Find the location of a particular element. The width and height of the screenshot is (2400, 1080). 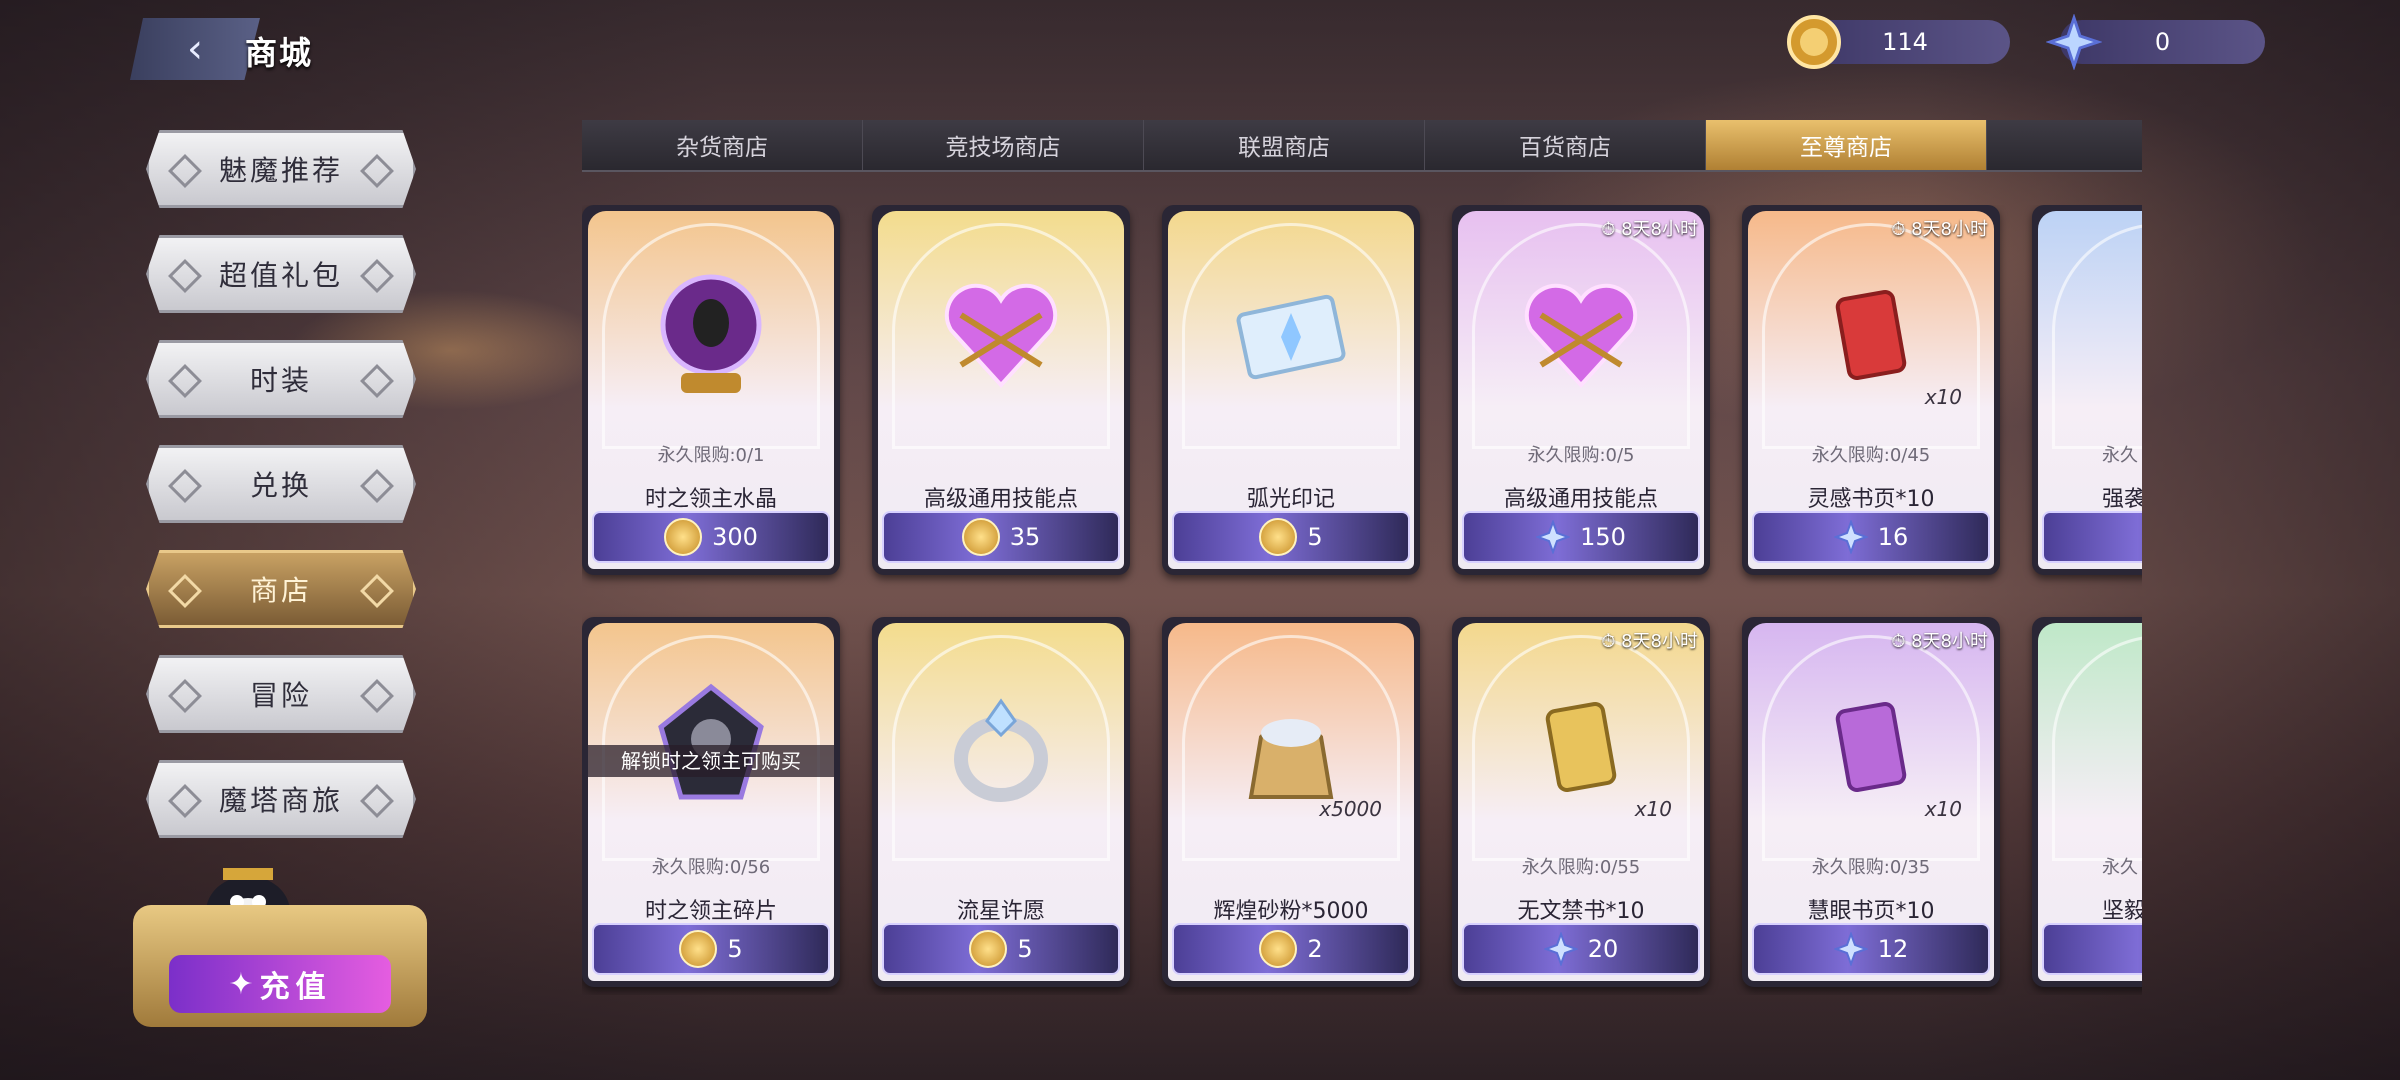

star-amount: 0 is located at coordinates (2162, 42).